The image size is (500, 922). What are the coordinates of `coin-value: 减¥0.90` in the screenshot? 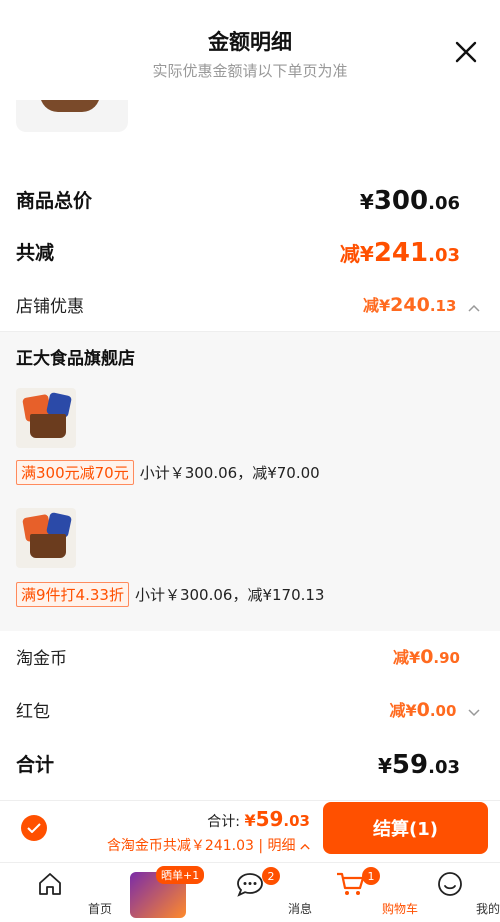 It's located at (426, 657).